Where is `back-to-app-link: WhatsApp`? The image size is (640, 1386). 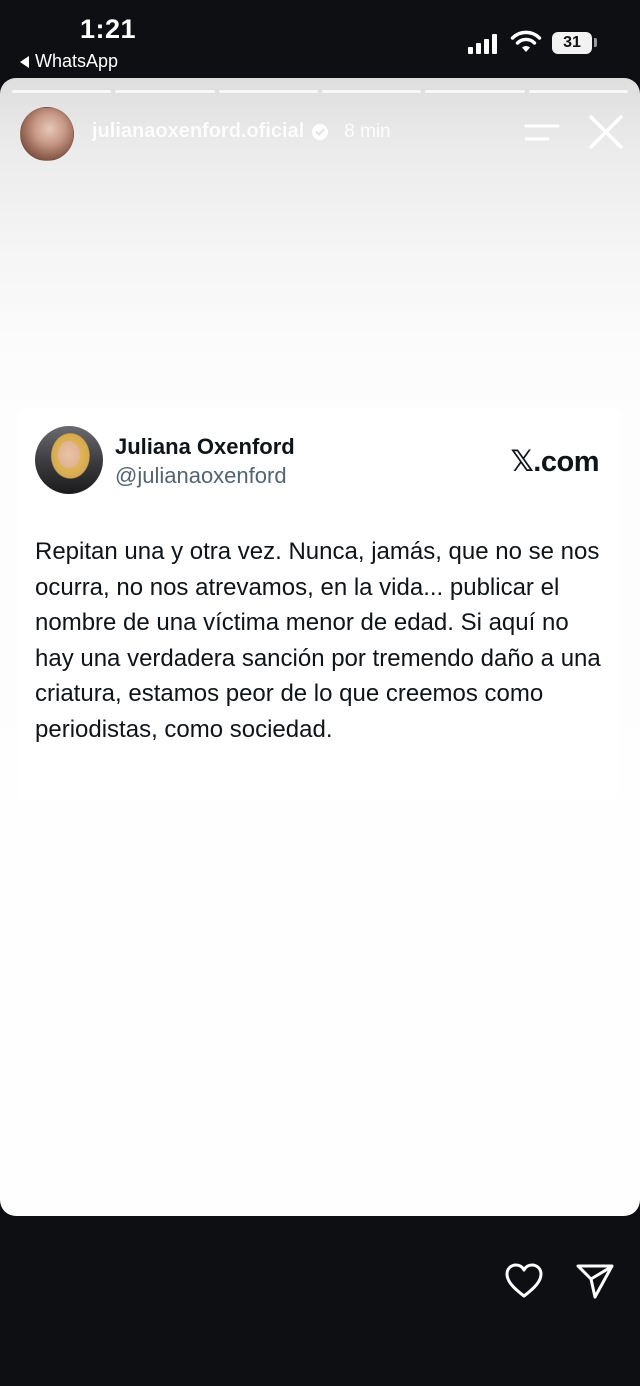
back-to-app-link: WhatsApp is located at coordinates (69, 61).